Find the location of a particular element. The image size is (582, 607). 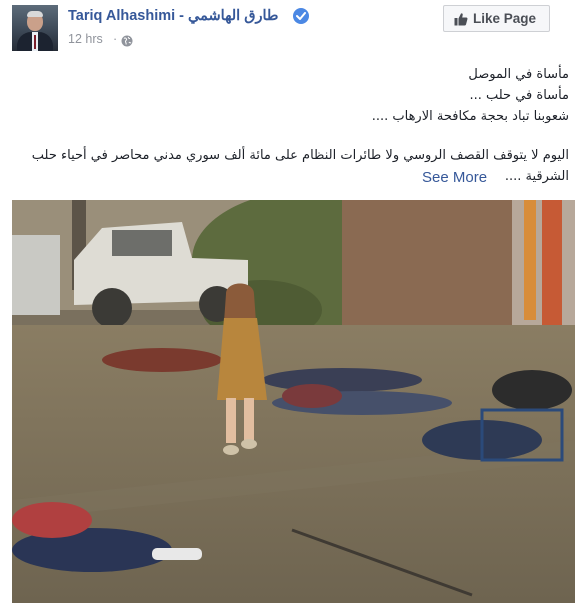

like-page-label: Like Page is located at coordinates (505, 18).